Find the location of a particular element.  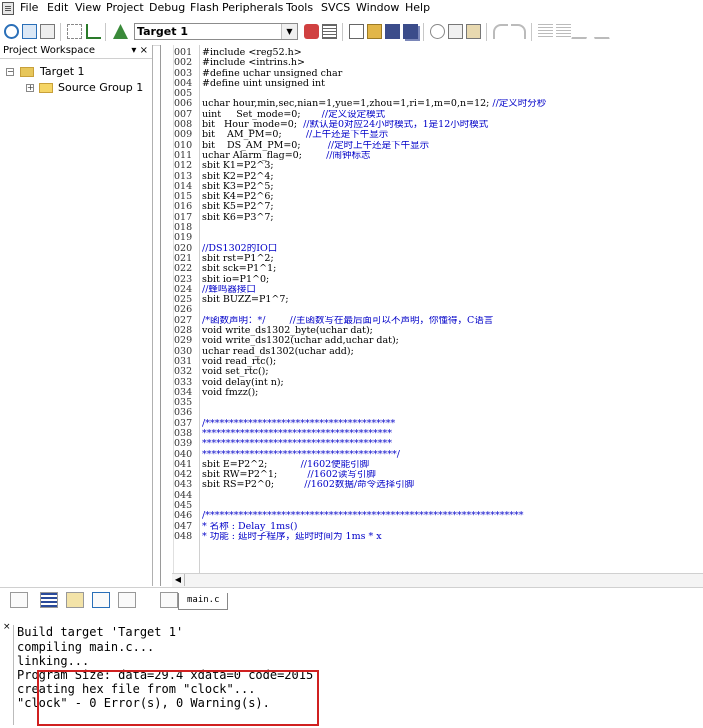

code-line: //DS1302的IO口 is located at coordinates (452, 249).